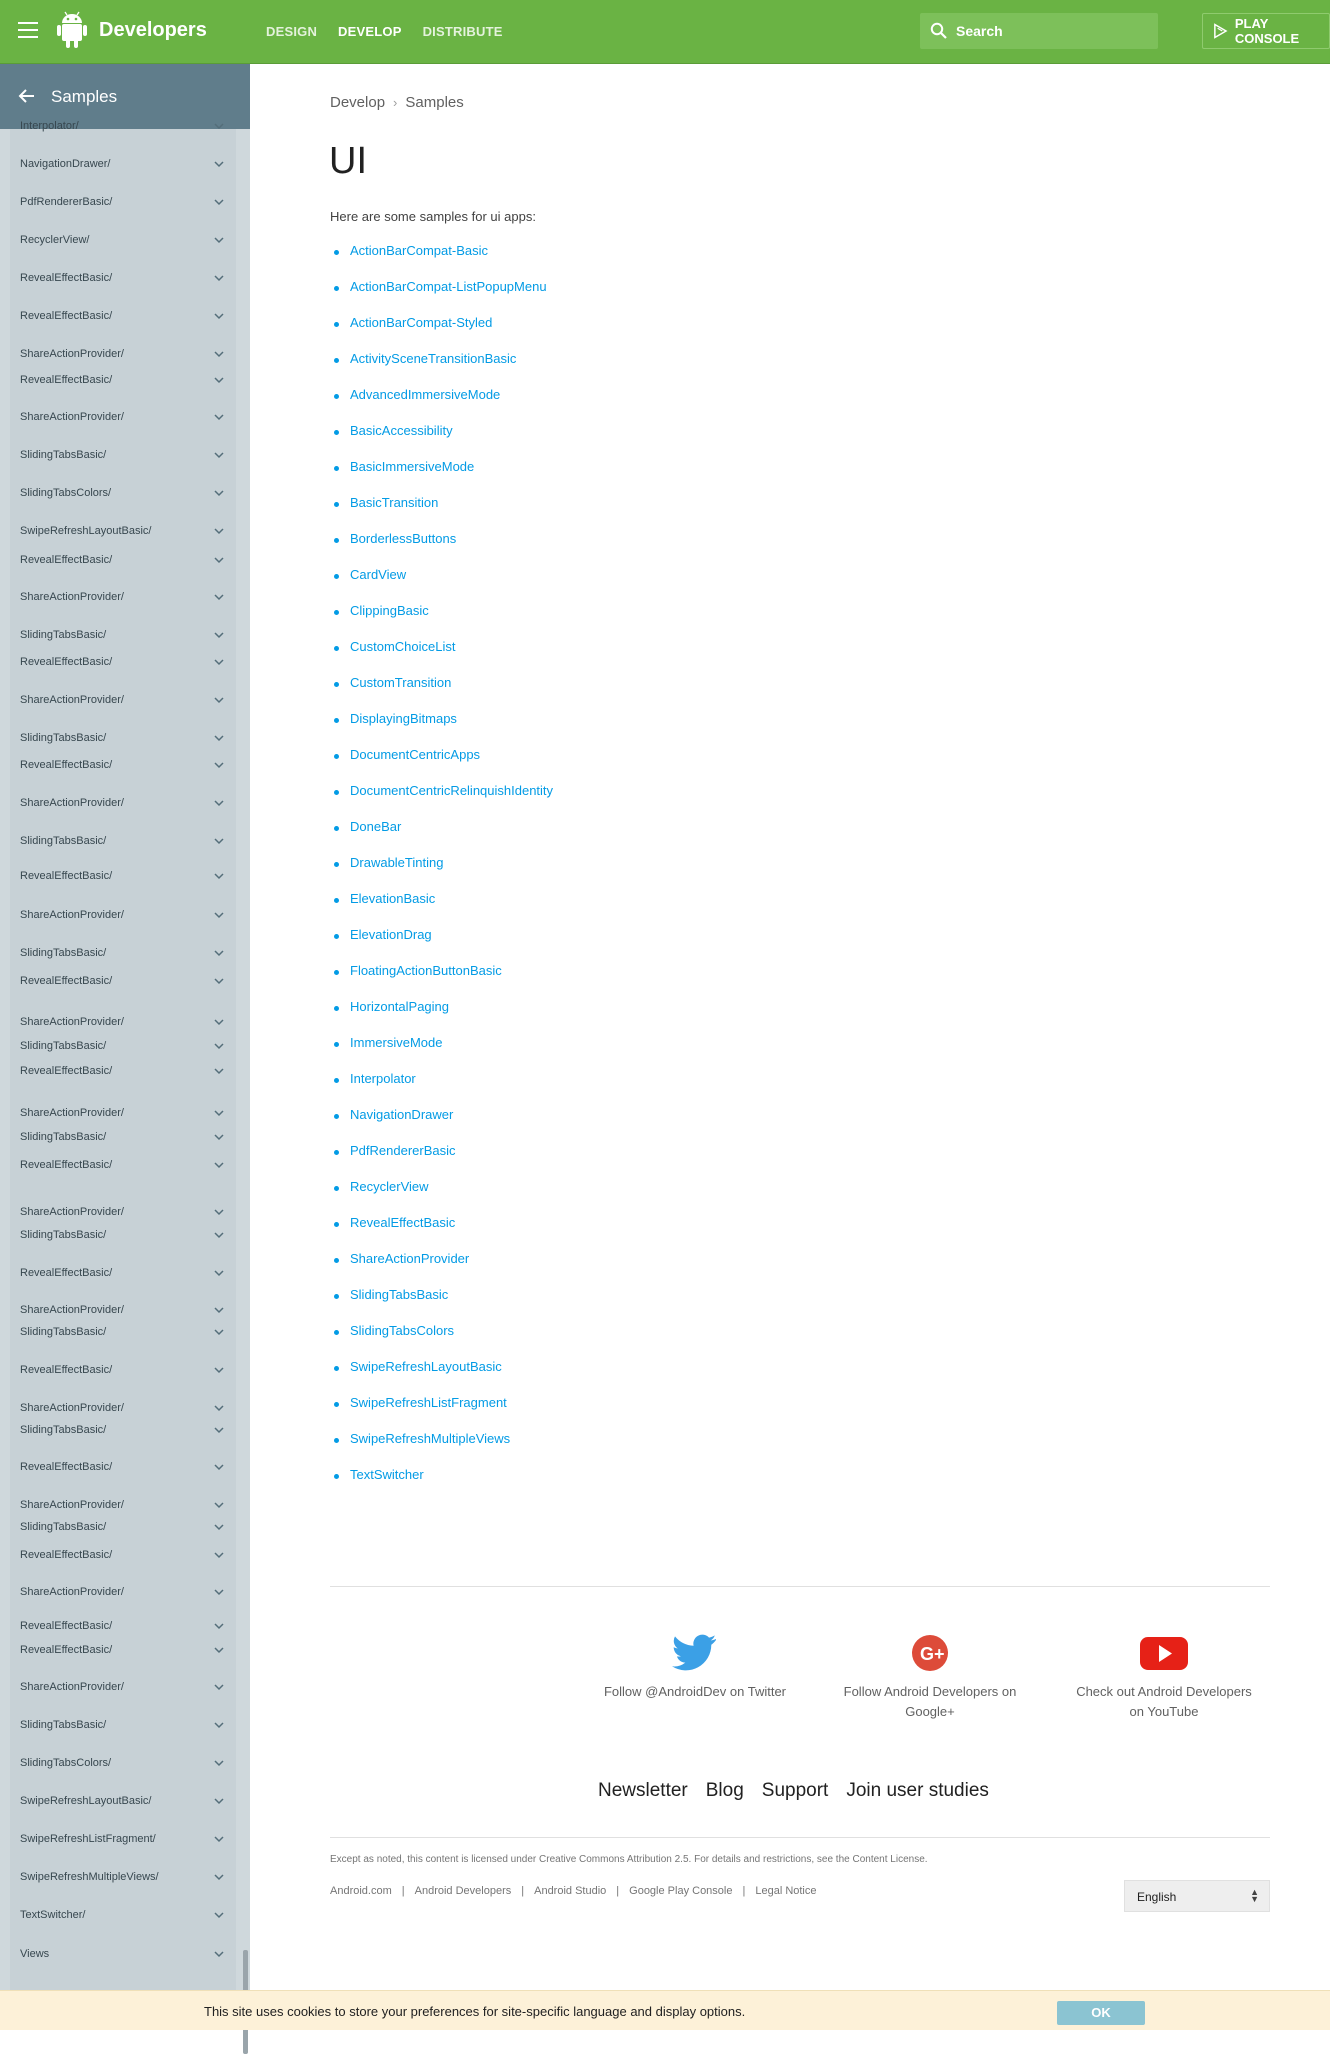  What do you see at coordinates (123, 1840) in the screenshot?
I see `sidebar-item: SwipeRefreshListFragment/` at bounding box center [123, 1840].